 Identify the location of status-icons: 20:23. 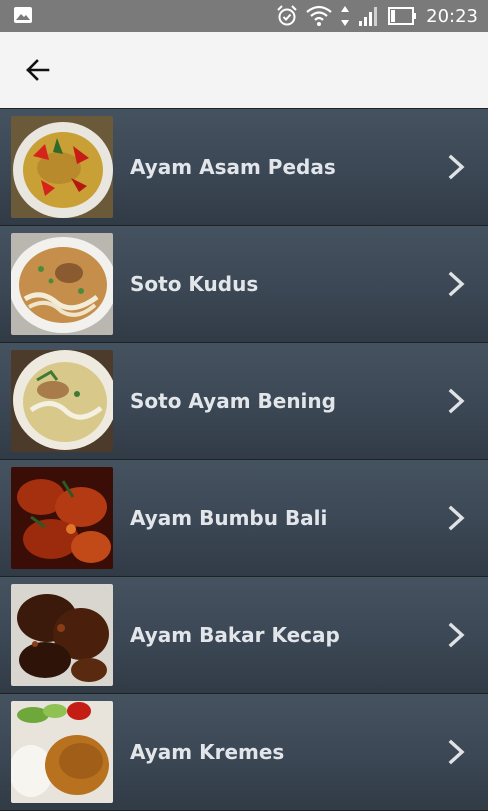
(377, 16).